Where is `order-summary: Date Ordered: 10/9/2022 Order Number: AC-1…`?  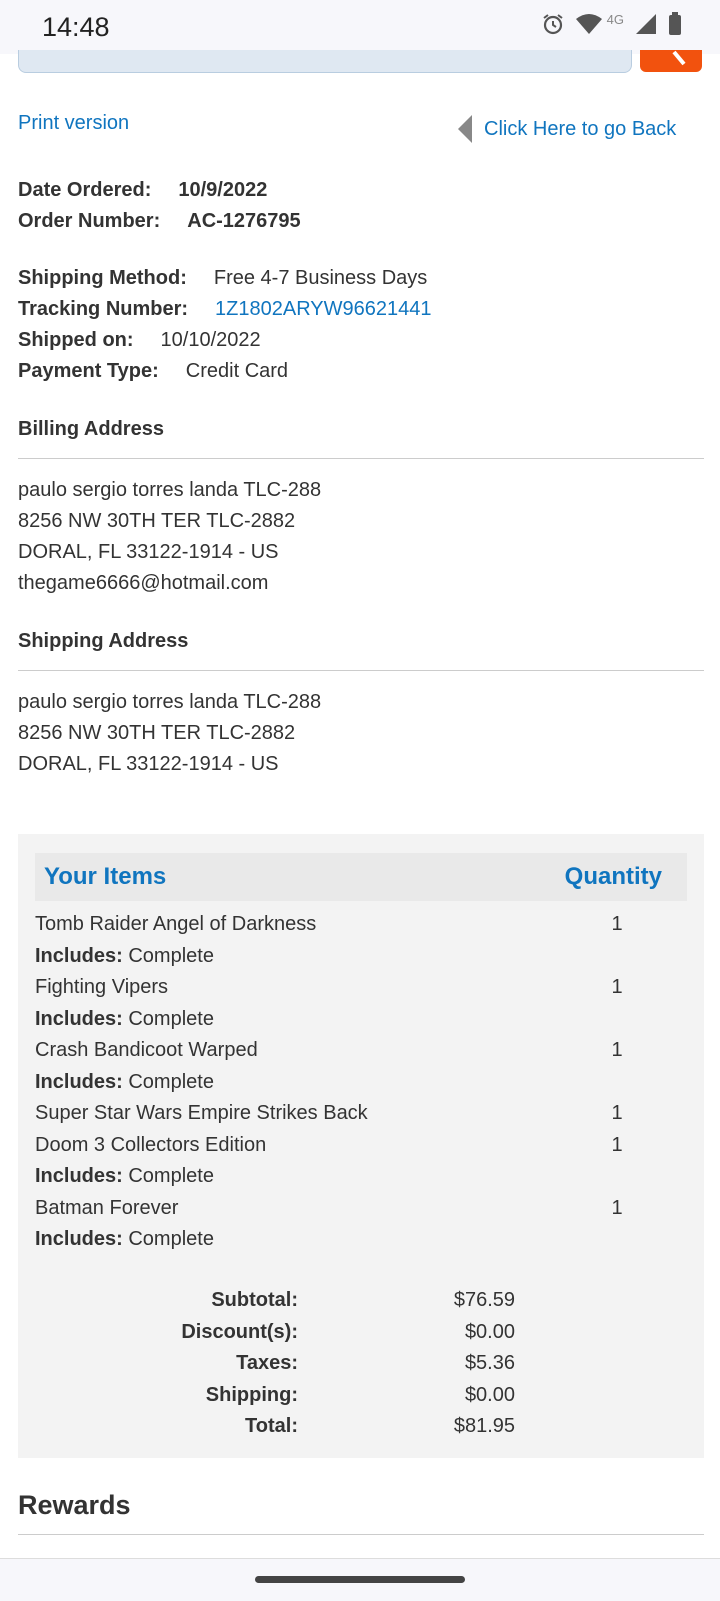
order-summary: Date Ordered: 10/9/2022 Order Number: AC-1… is located at coordinates (159, 206).